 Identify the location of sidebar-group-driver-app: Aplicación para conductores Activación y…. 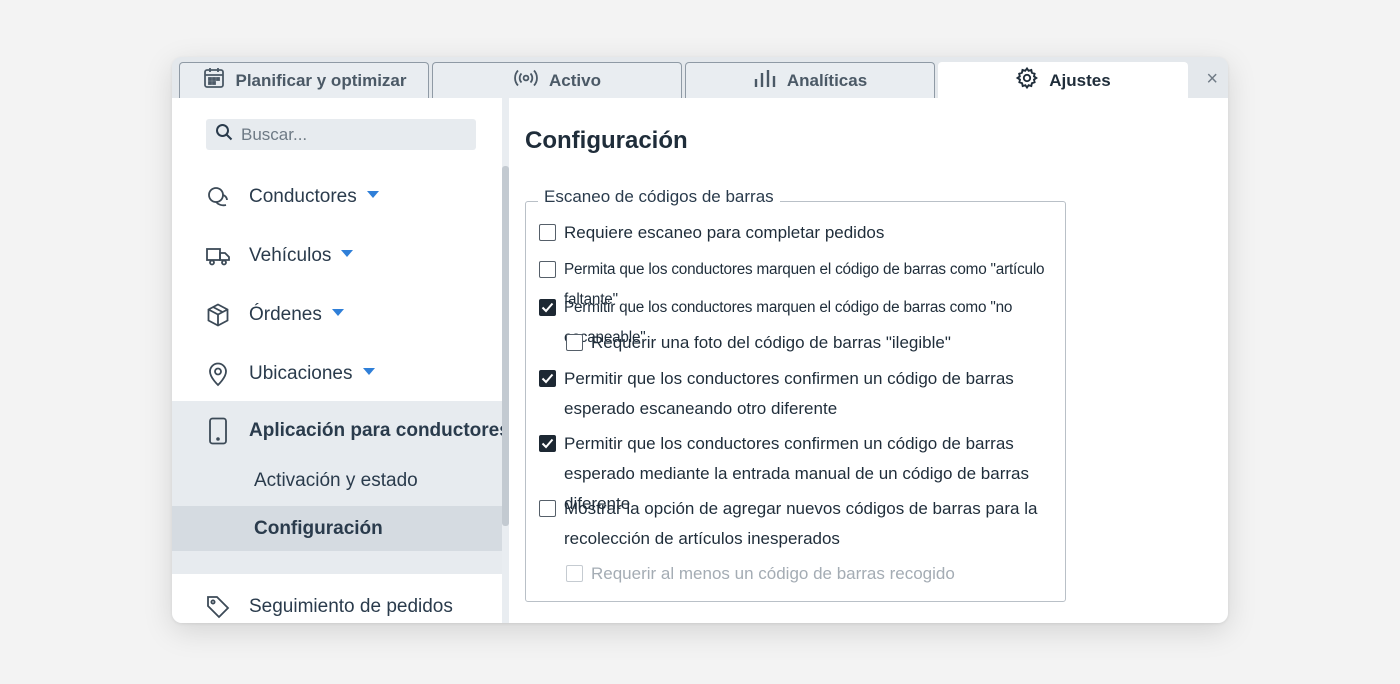
(340, 487).